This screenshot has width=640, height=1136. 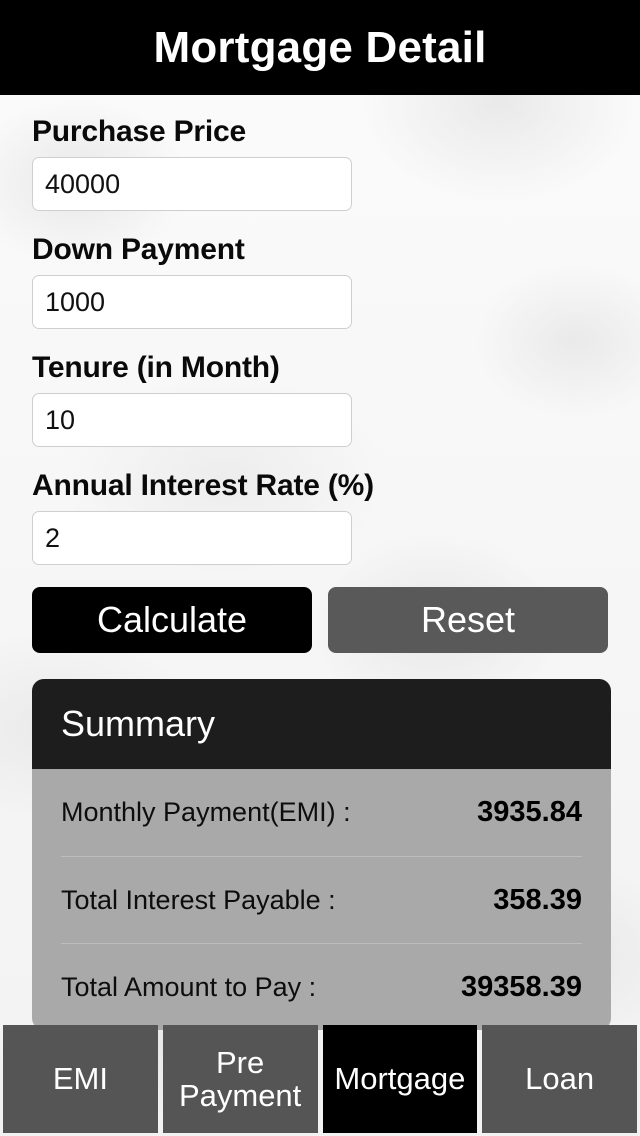 I want to click on tab-mortgage: Mortgage, so click(x=400, y=1079).